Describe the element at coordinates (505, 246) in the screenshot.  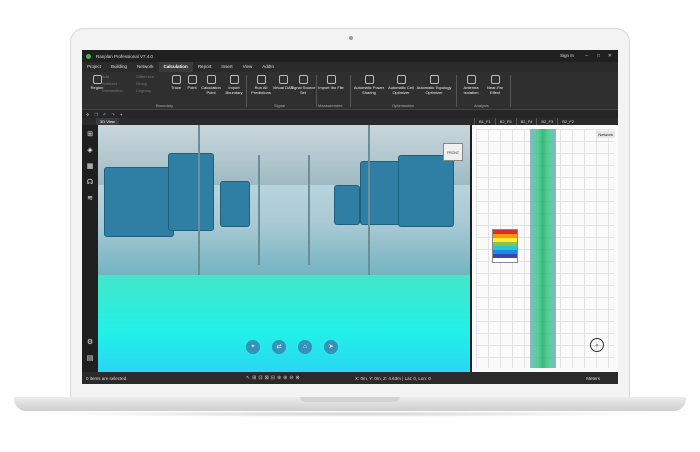
I see `coverage-legend` at that location.